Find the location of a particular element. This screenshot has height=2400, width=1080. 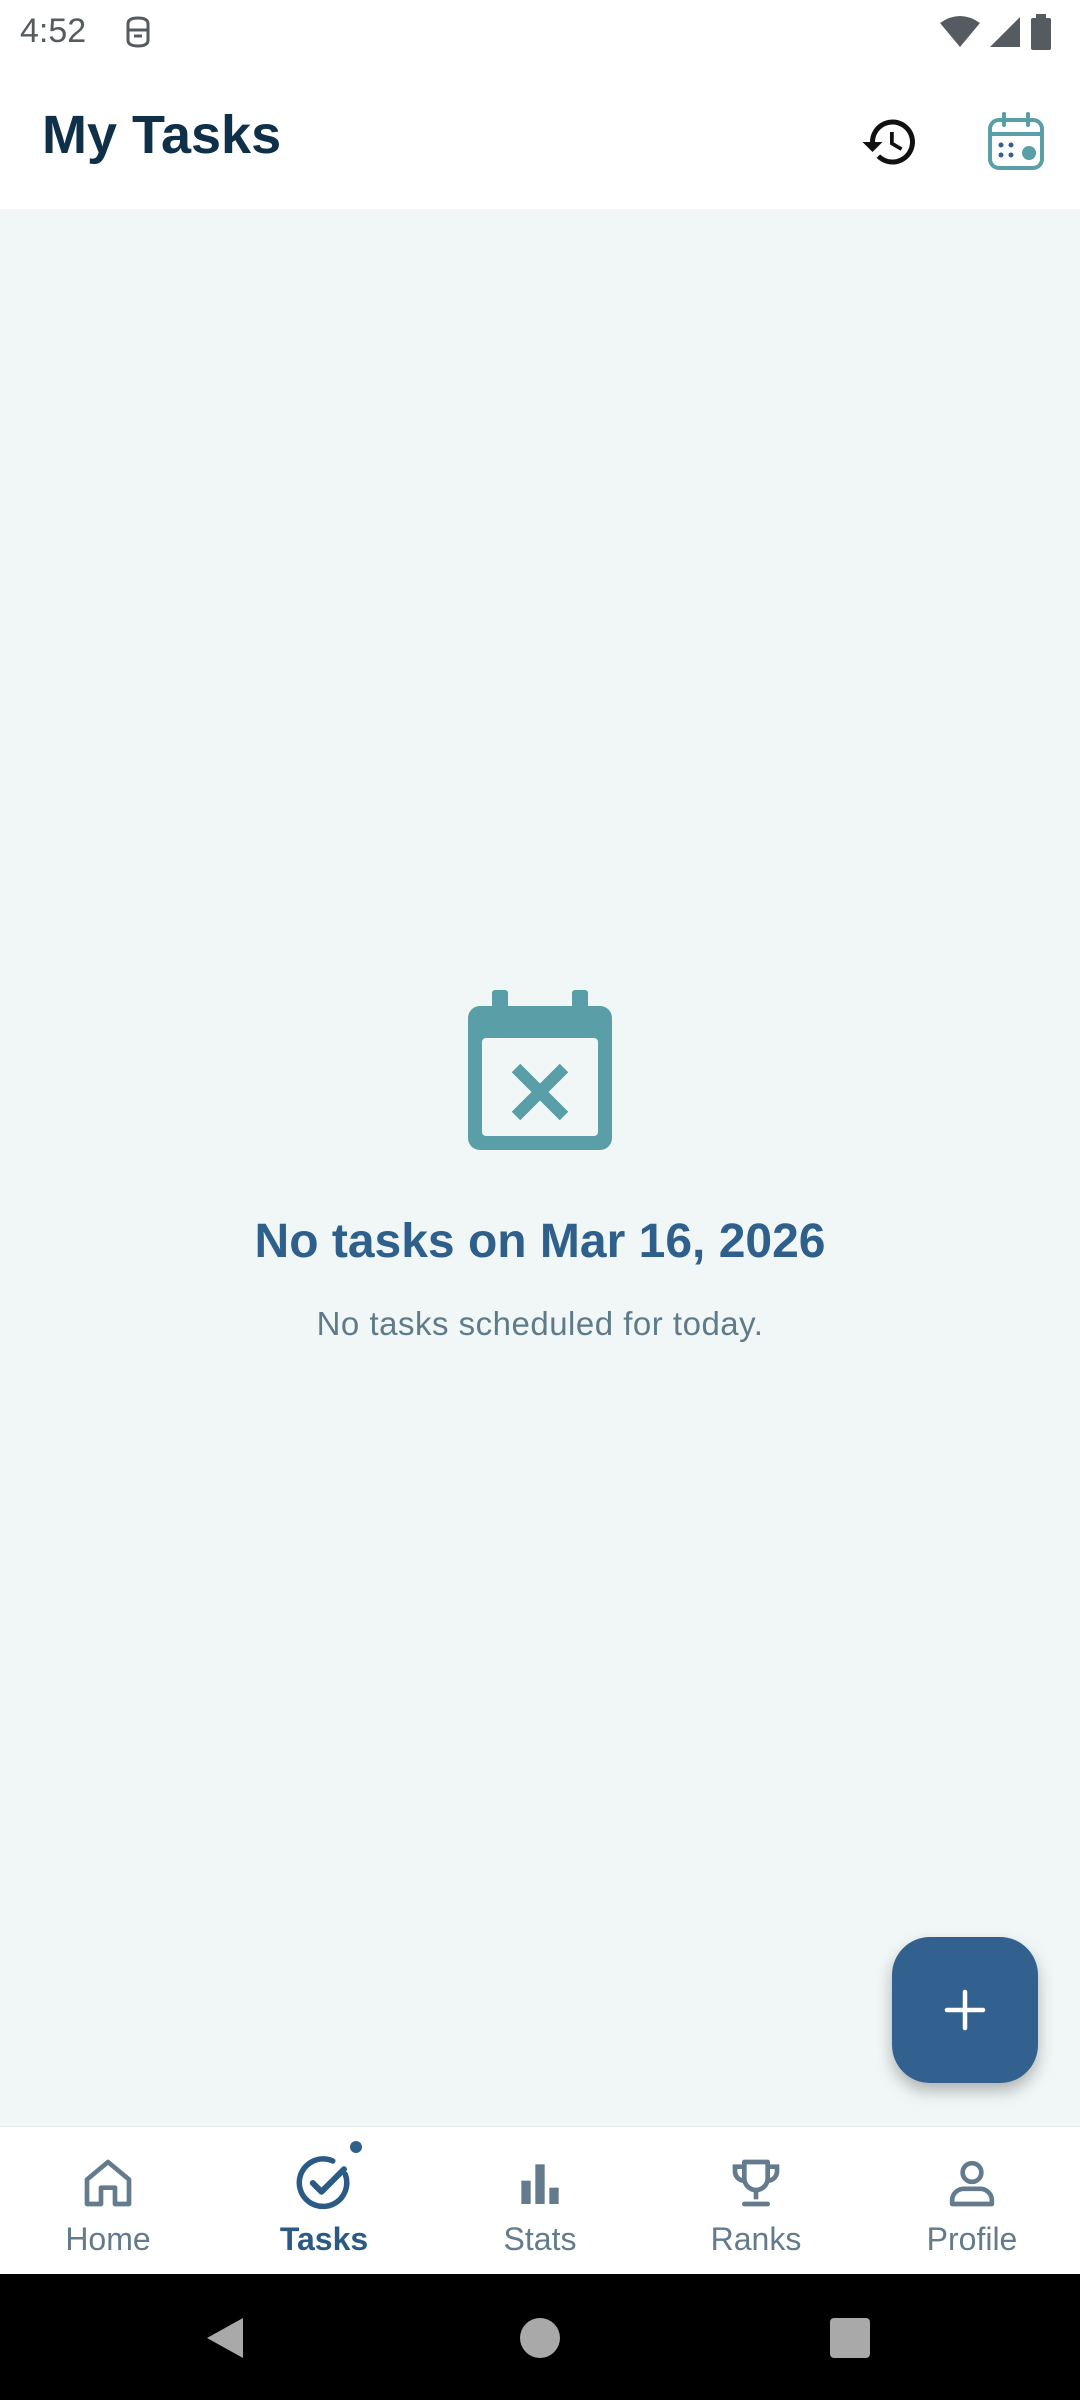

signal-icon is located at coordinates (1005, 32).